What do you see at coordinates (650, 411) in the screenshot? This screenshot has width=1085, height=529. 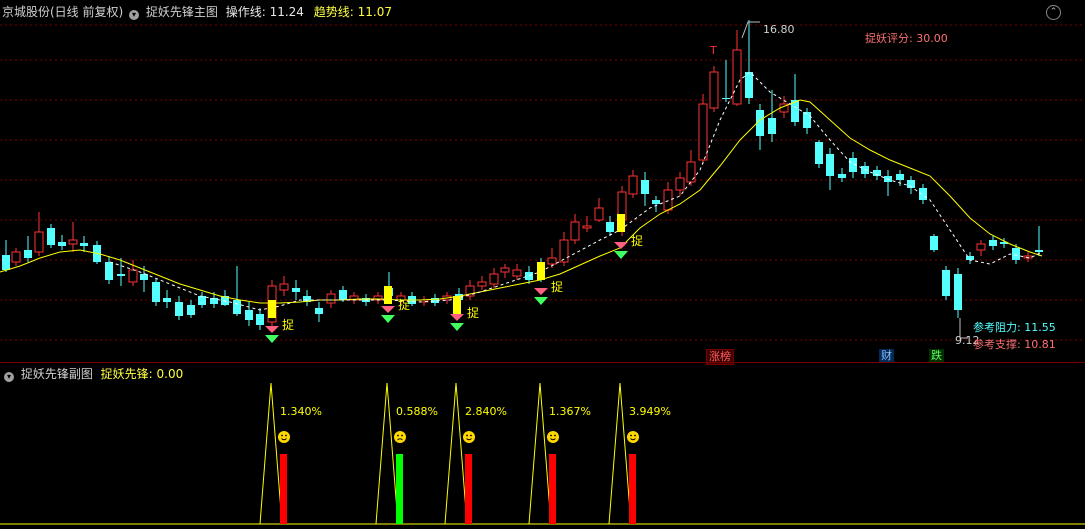 I see `signal-pct: 3.949%` at bounding box center [650, 411].